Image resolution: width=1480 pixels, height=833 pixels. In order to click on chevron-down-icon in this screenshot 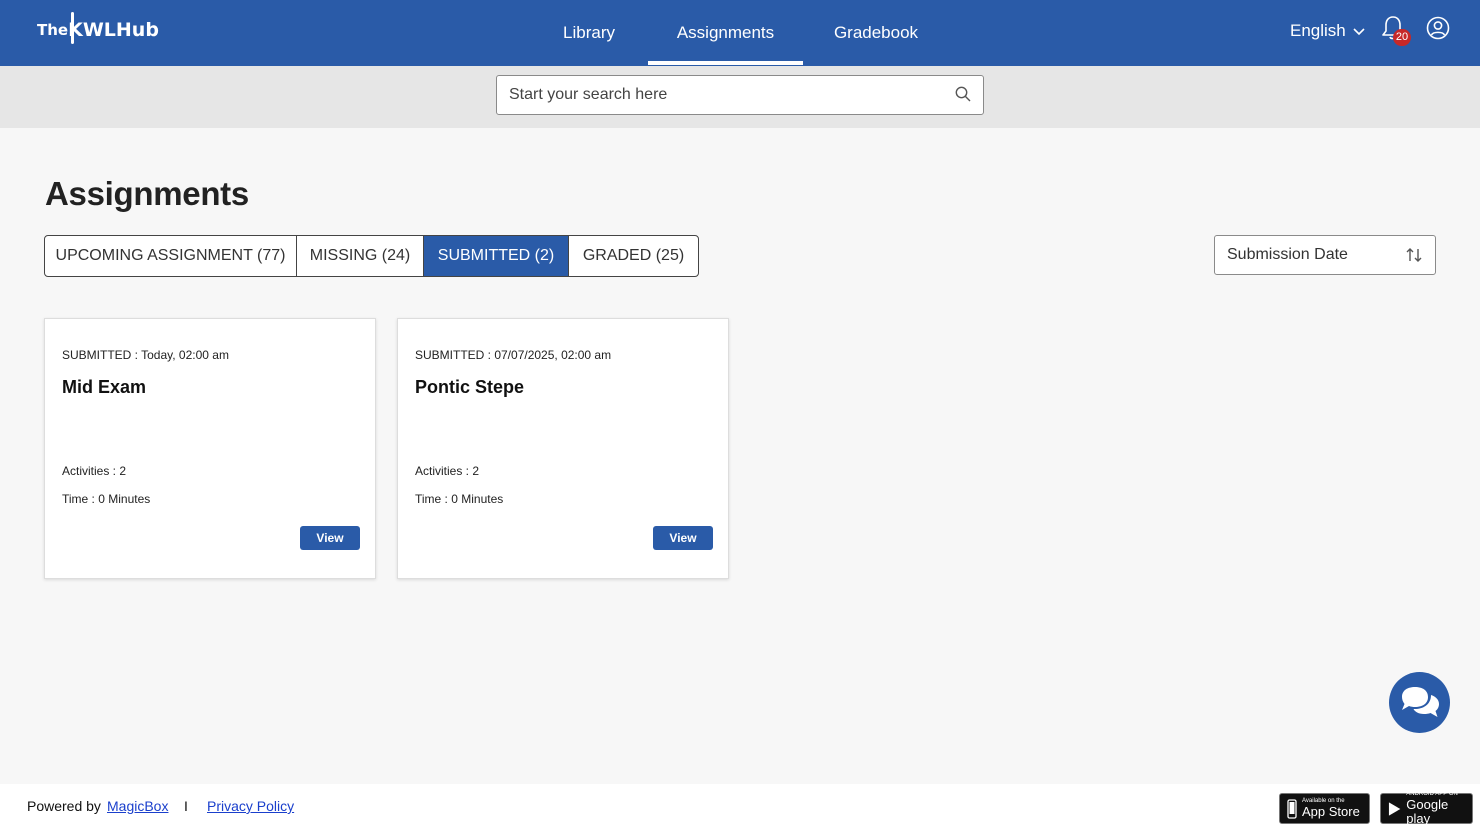, I will do `click(1359, 32)`.